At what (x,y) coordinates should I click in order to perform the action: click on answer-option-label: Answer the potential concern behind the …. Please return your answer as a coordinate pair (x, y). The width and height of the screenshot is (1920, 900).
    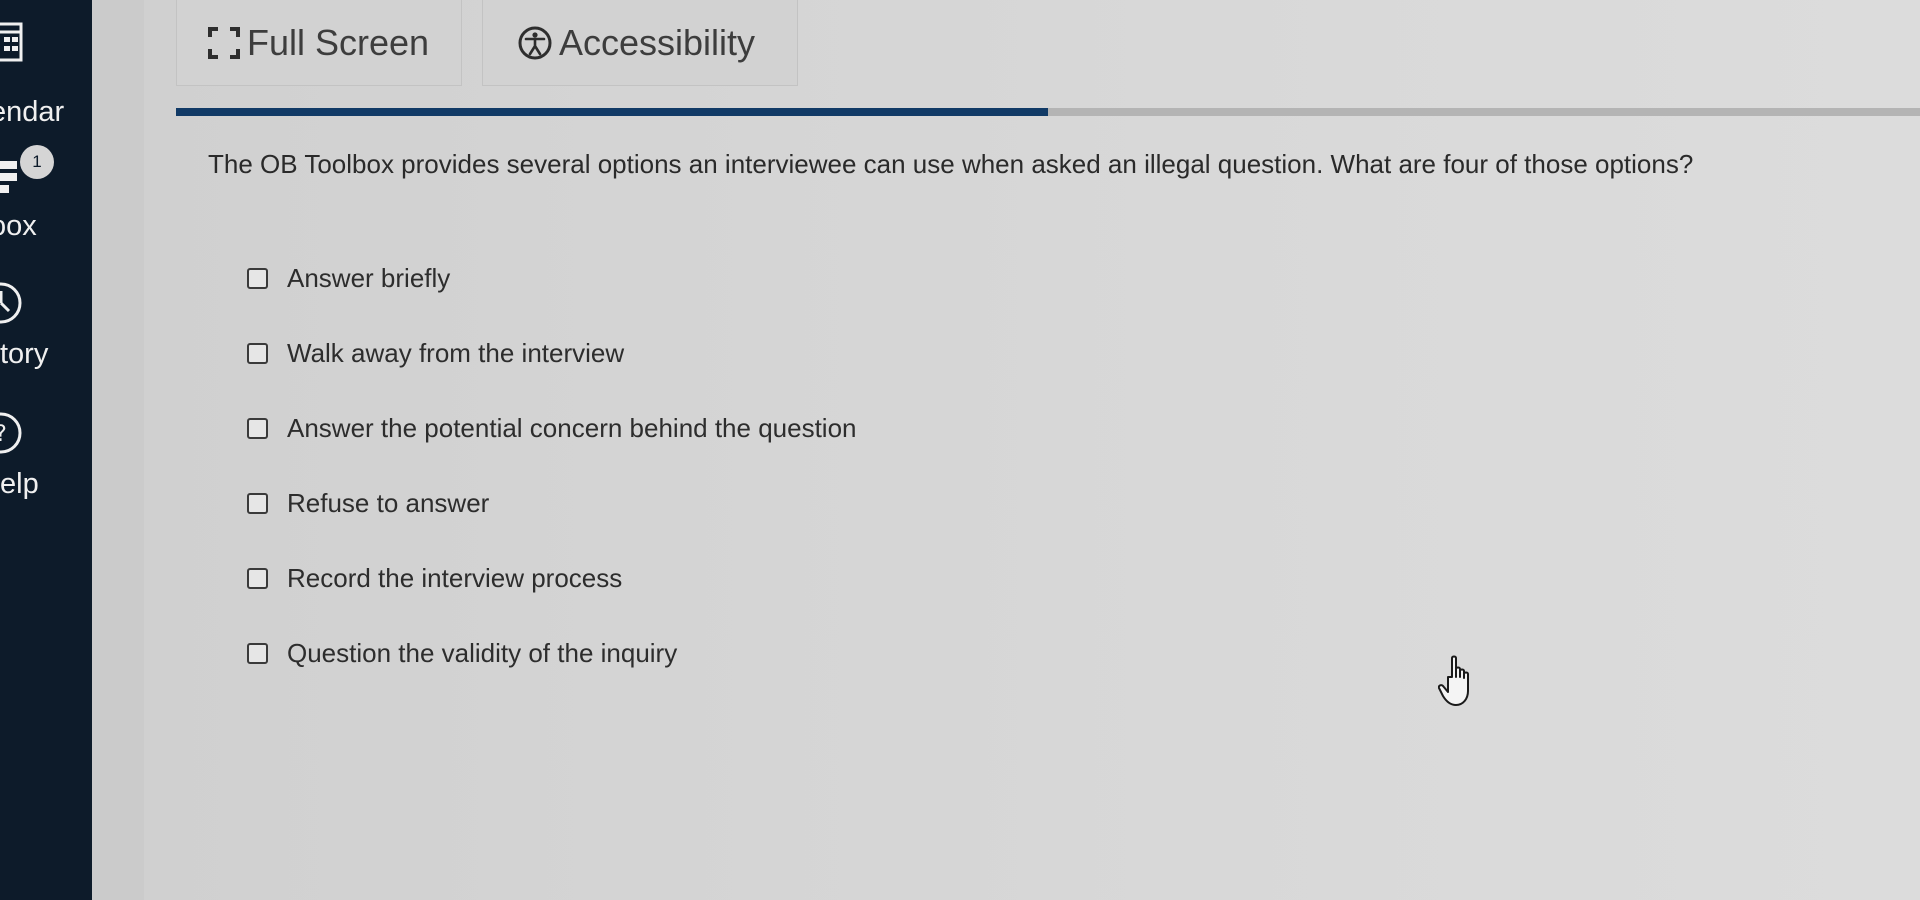
    Looking at the image, I should click on (572, 428).